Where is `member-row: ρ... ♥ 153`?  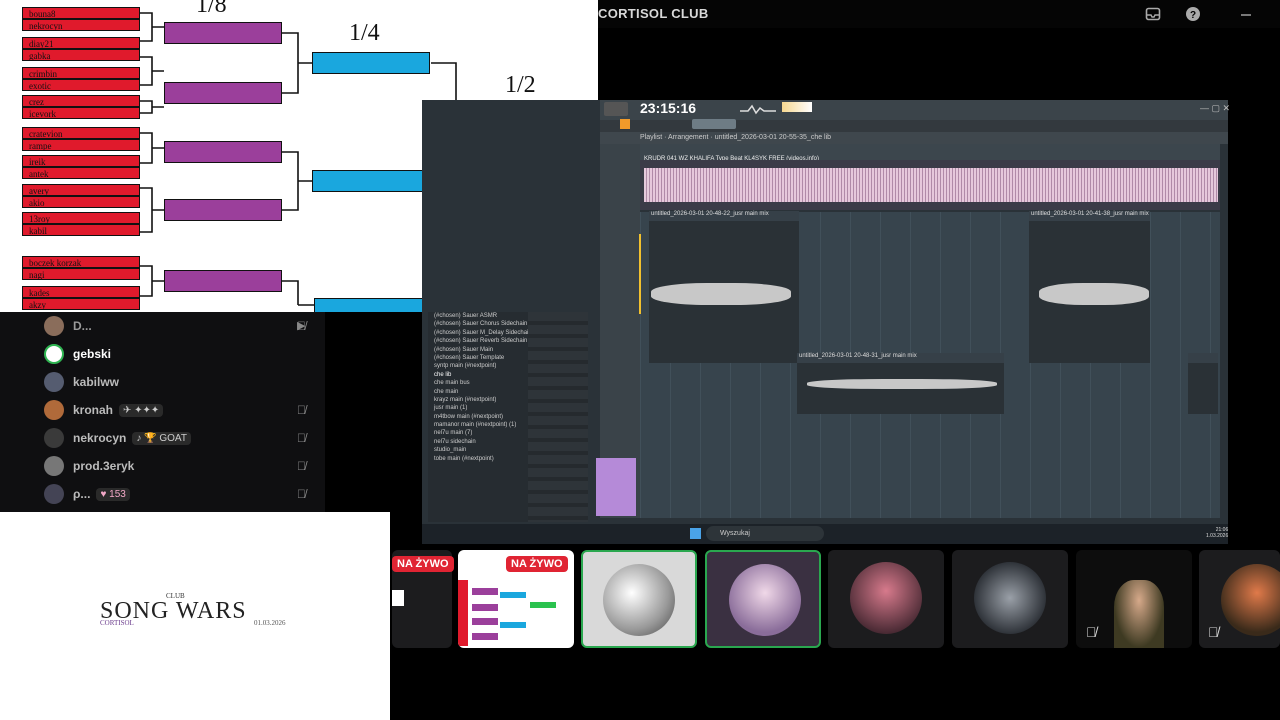 member-row: ρ... ♥ 153 is located at coordinates (87, 494).